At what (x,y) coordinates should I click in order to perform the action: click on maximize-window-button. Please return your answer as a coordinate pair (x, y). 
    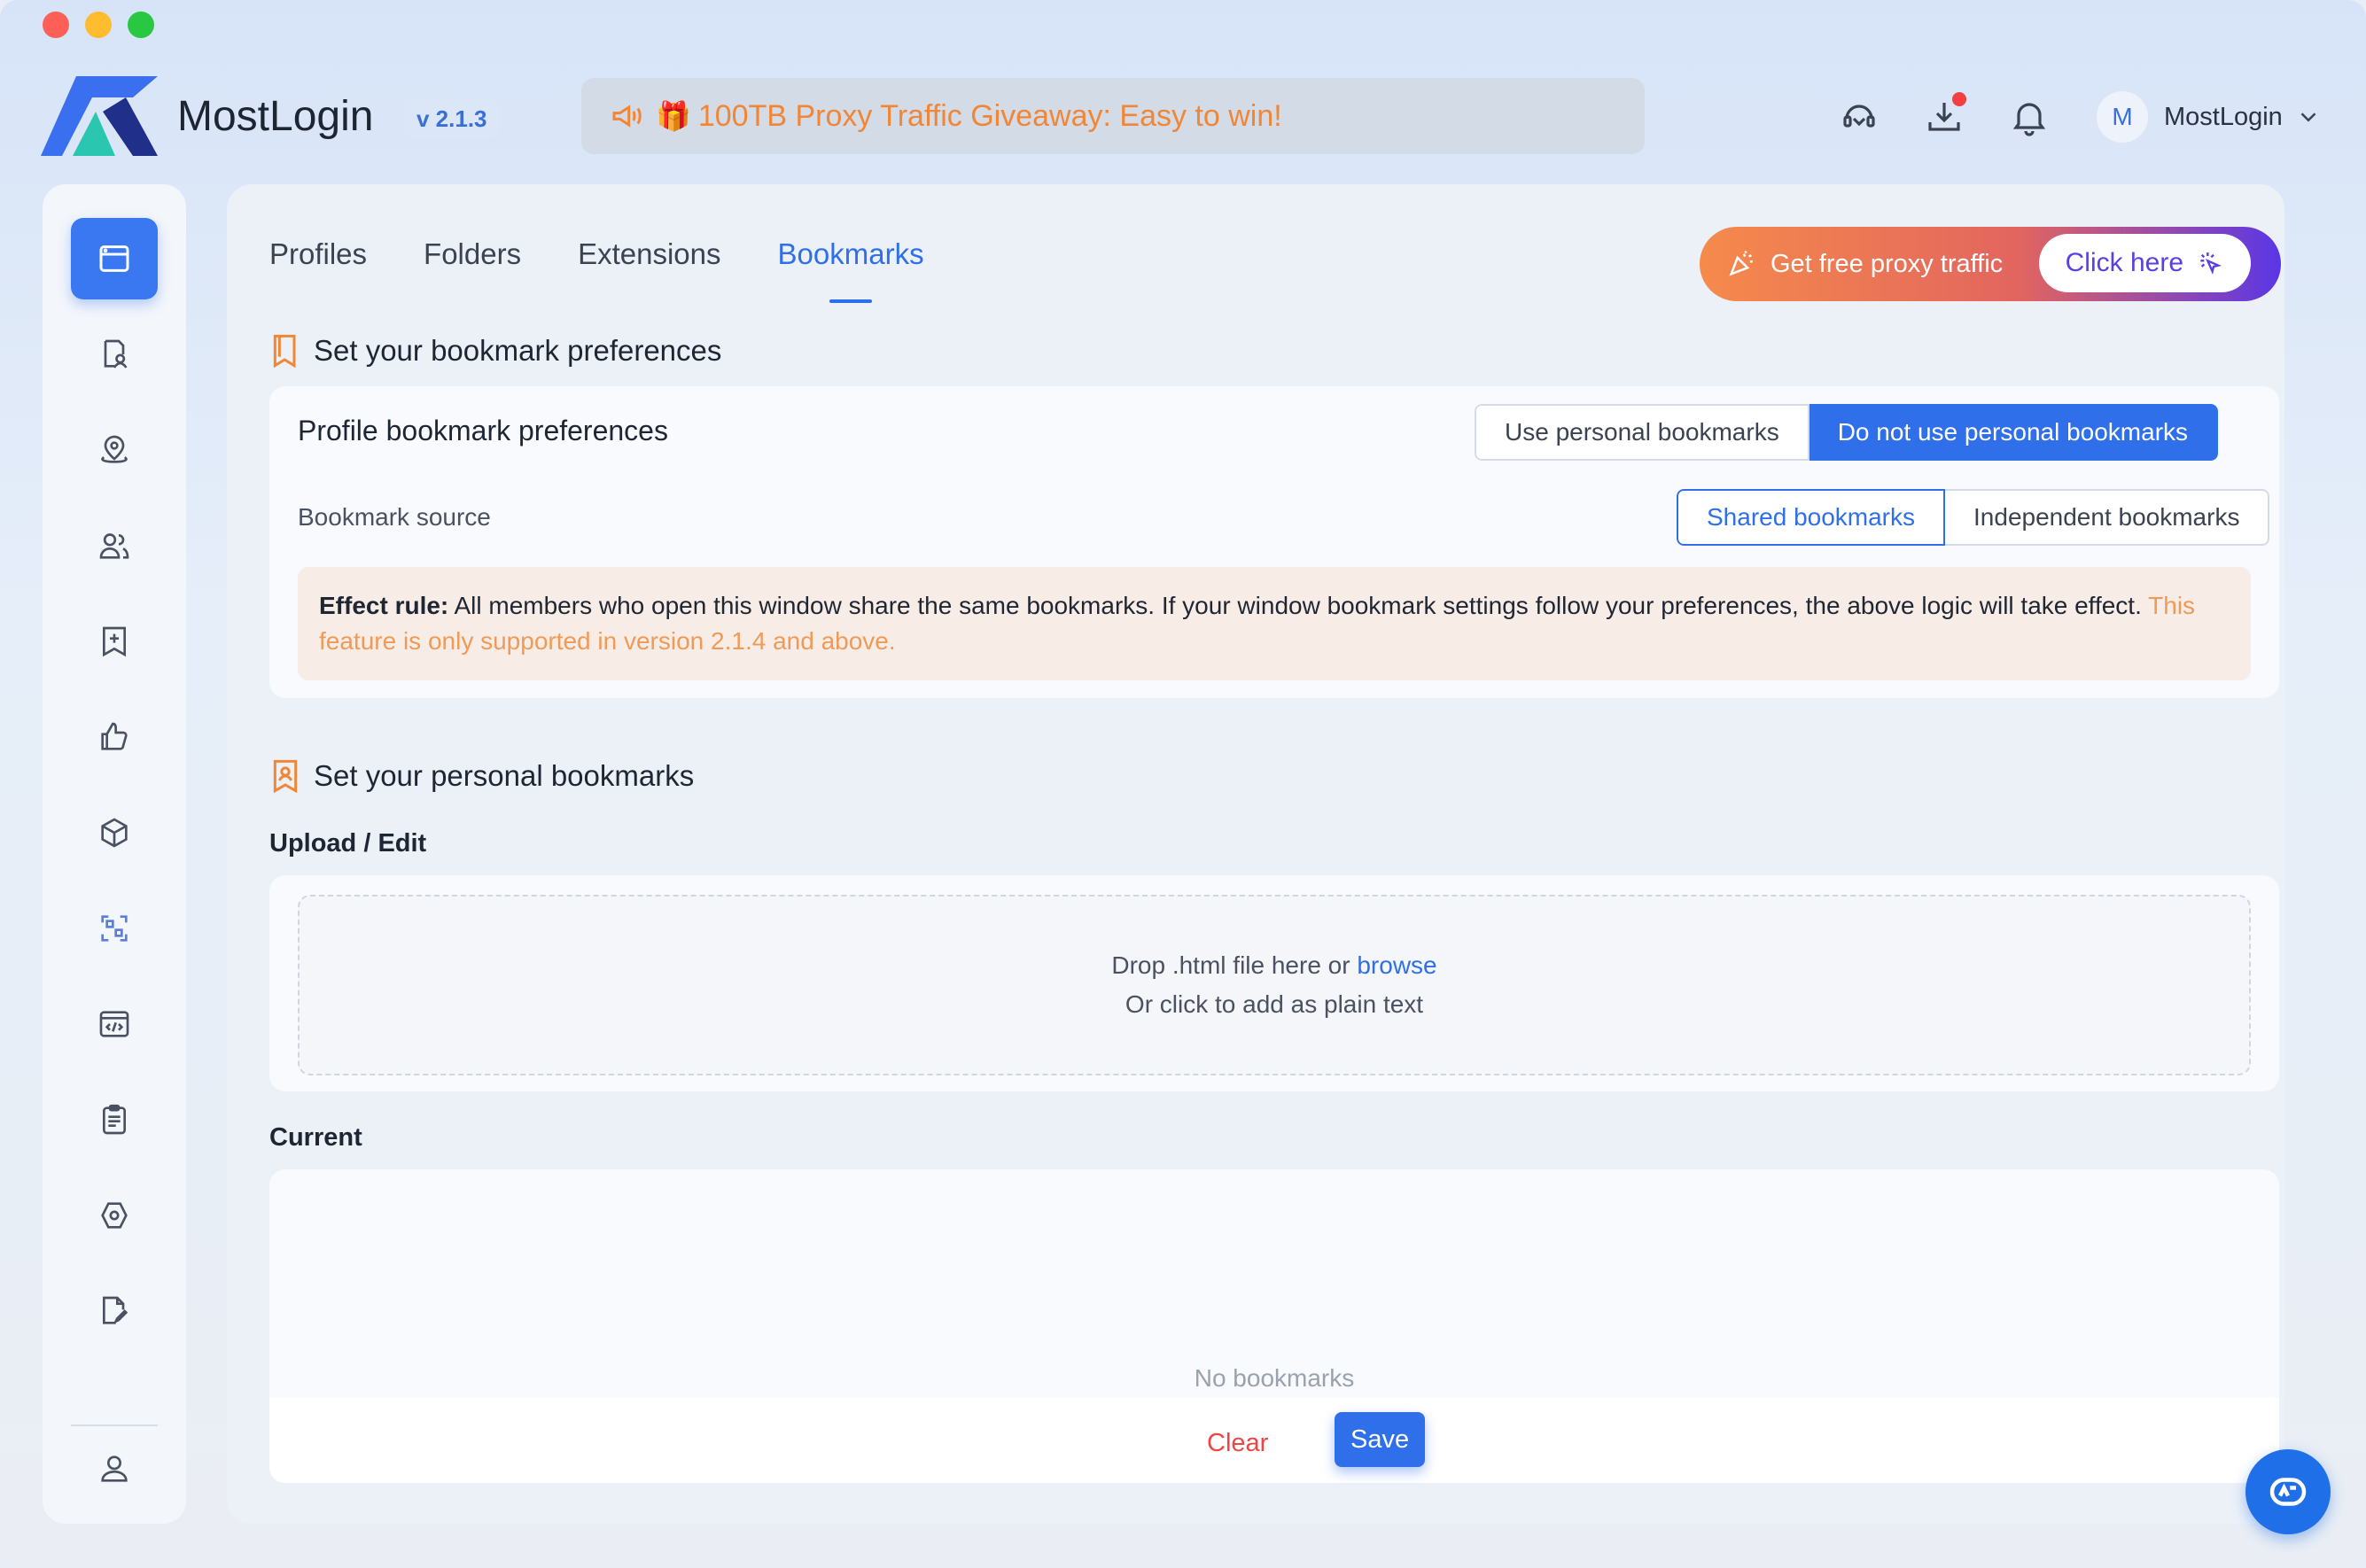
    Looking at the image, I should click on (141, 25).